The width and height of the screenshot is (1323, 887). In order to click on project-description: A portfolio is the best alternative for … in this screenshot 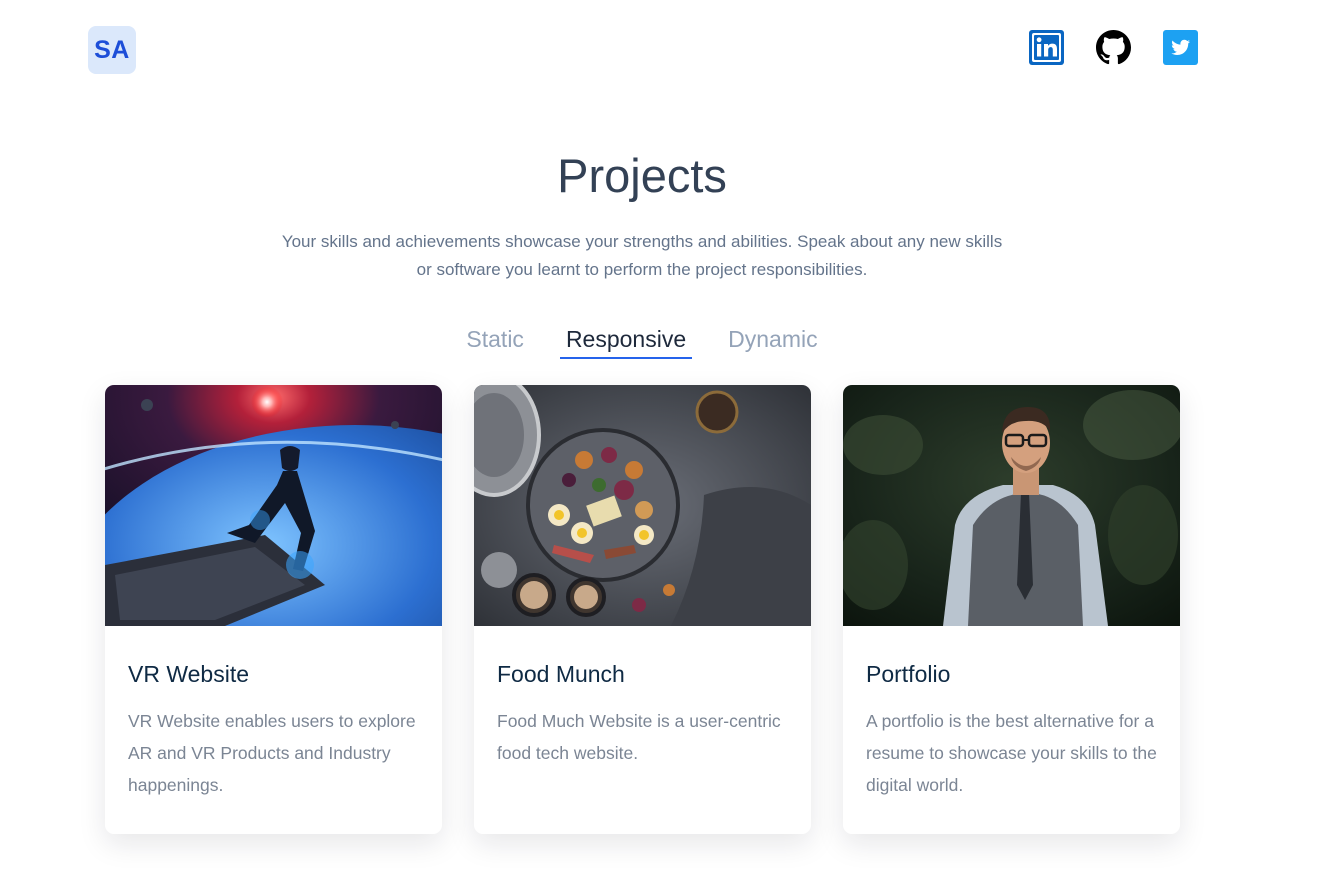, I will do `click(1011, 753)`.